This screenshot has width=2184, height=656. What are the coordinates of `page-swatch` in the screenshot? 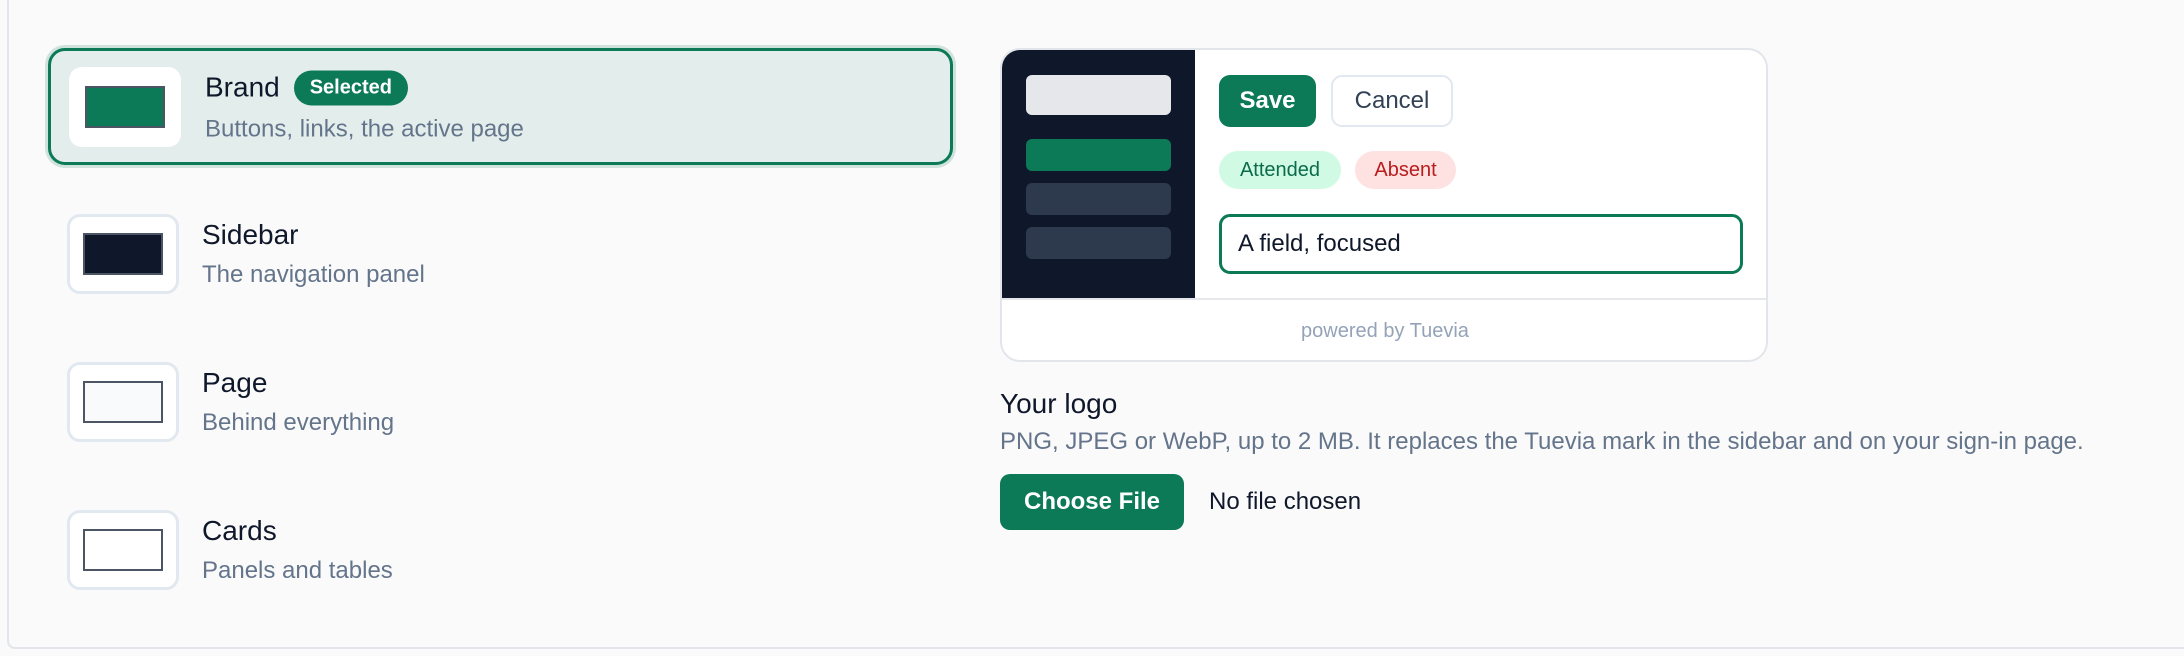 It's located at (123, 401).